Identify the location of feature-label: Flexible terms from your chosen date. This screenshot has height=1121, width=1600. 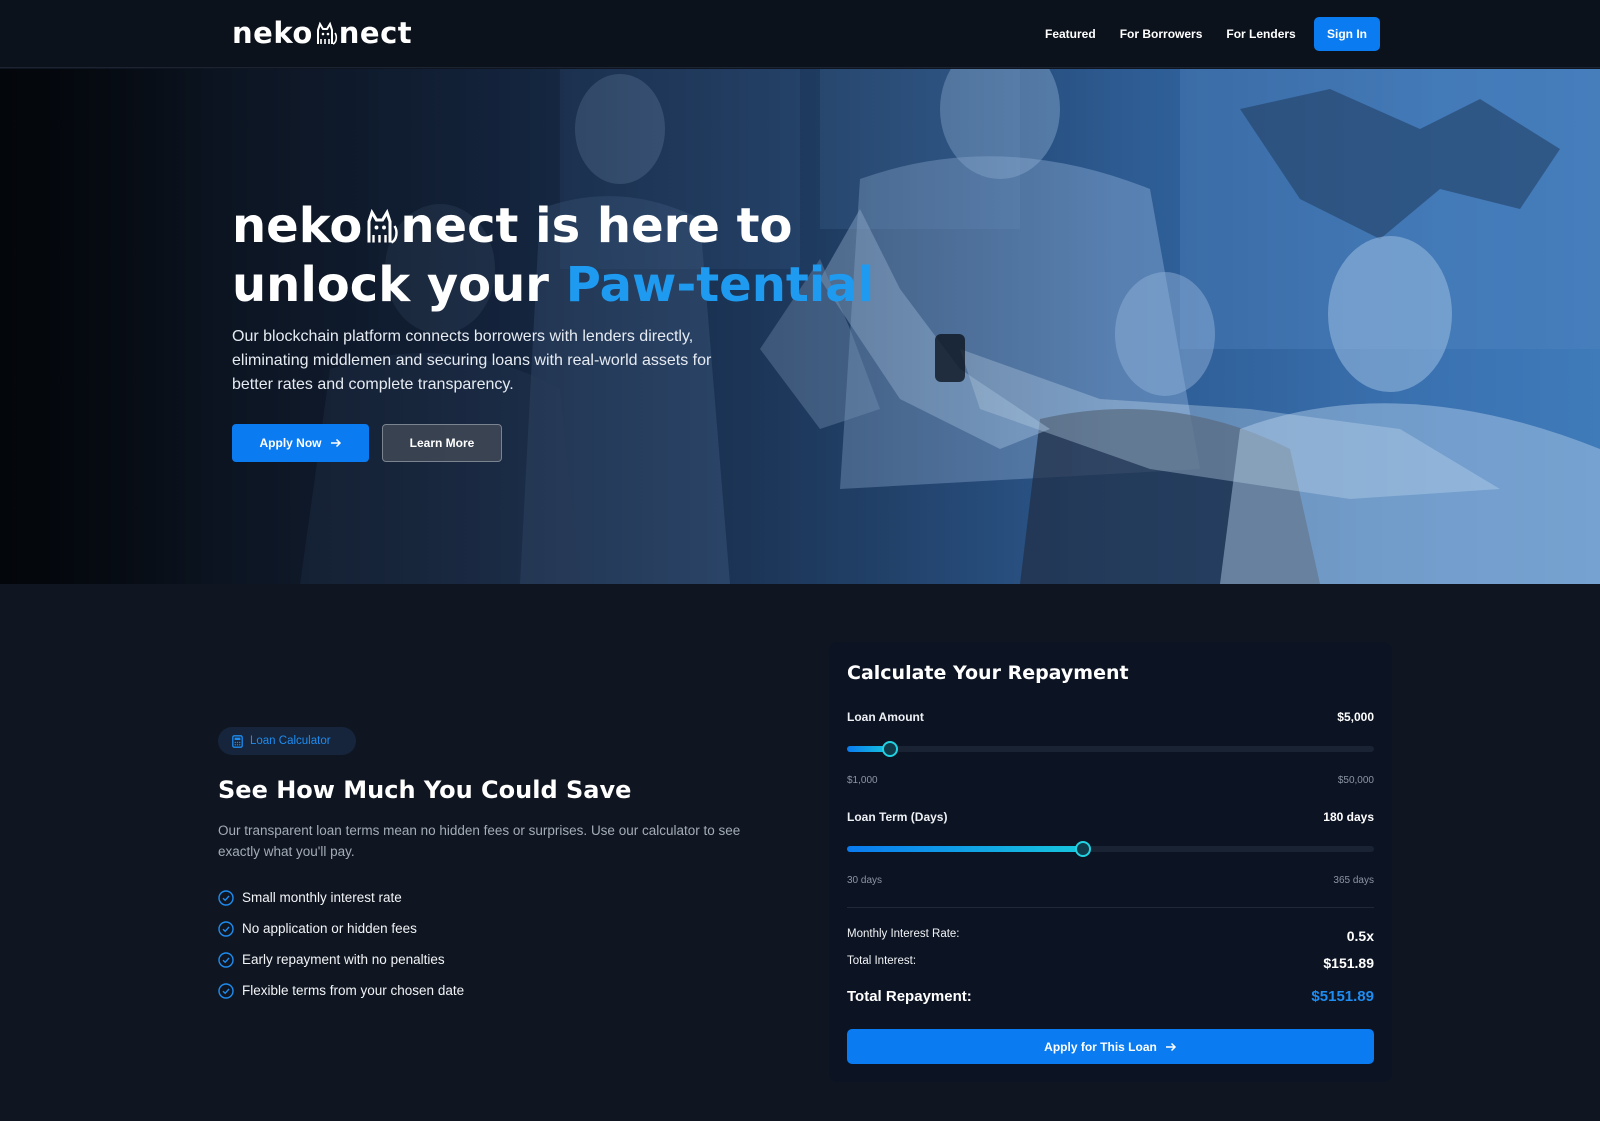
(353, 990).